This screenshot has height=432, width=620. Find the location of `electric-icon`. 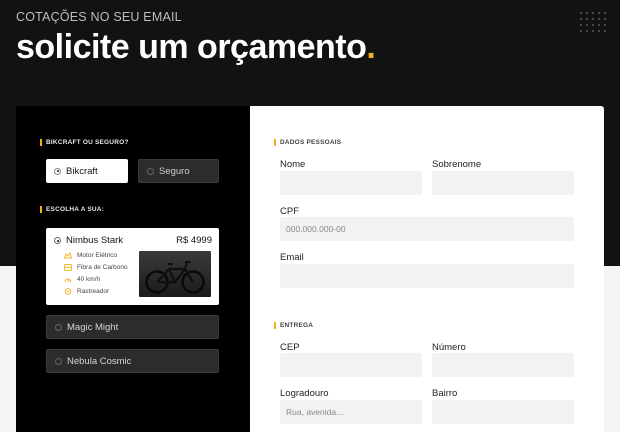

electric-icon is located at coordinates (68, 255).